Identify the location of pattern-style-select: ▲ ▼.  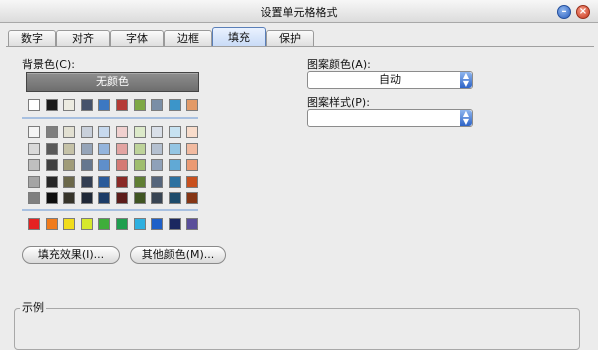
(390, 118).